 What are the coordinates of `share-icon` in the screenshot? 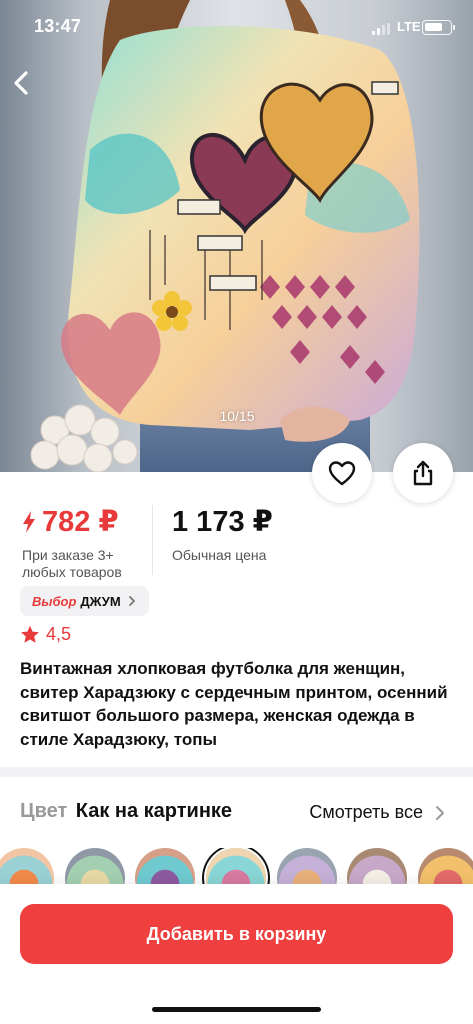 It's located at (423, 473).